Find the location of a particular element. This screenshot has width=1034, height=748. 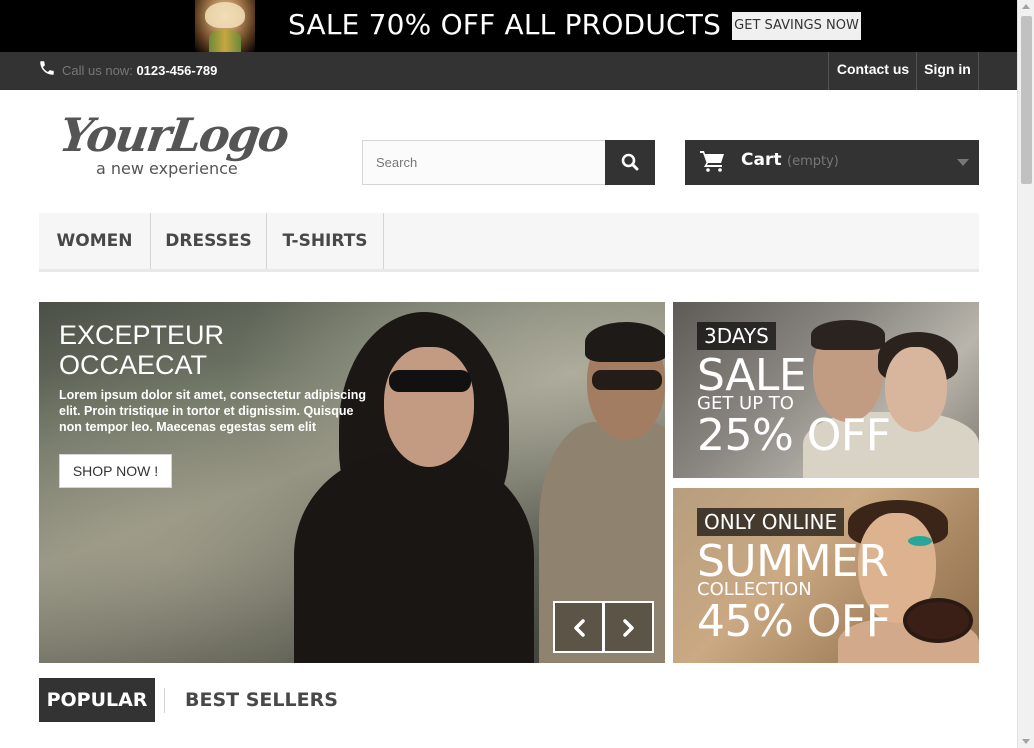

search-input is located at coordinates (484, 162).